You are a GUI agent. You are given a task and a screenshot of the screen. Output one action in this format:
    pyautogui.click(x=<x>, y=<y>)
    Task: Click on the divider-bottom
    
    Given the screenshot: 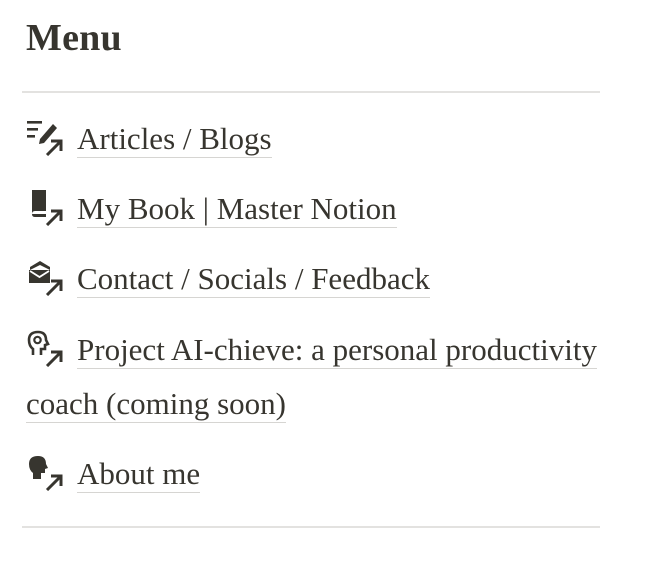 What is the action you would take?
    pyautogui.click(x=311, y=527)
    